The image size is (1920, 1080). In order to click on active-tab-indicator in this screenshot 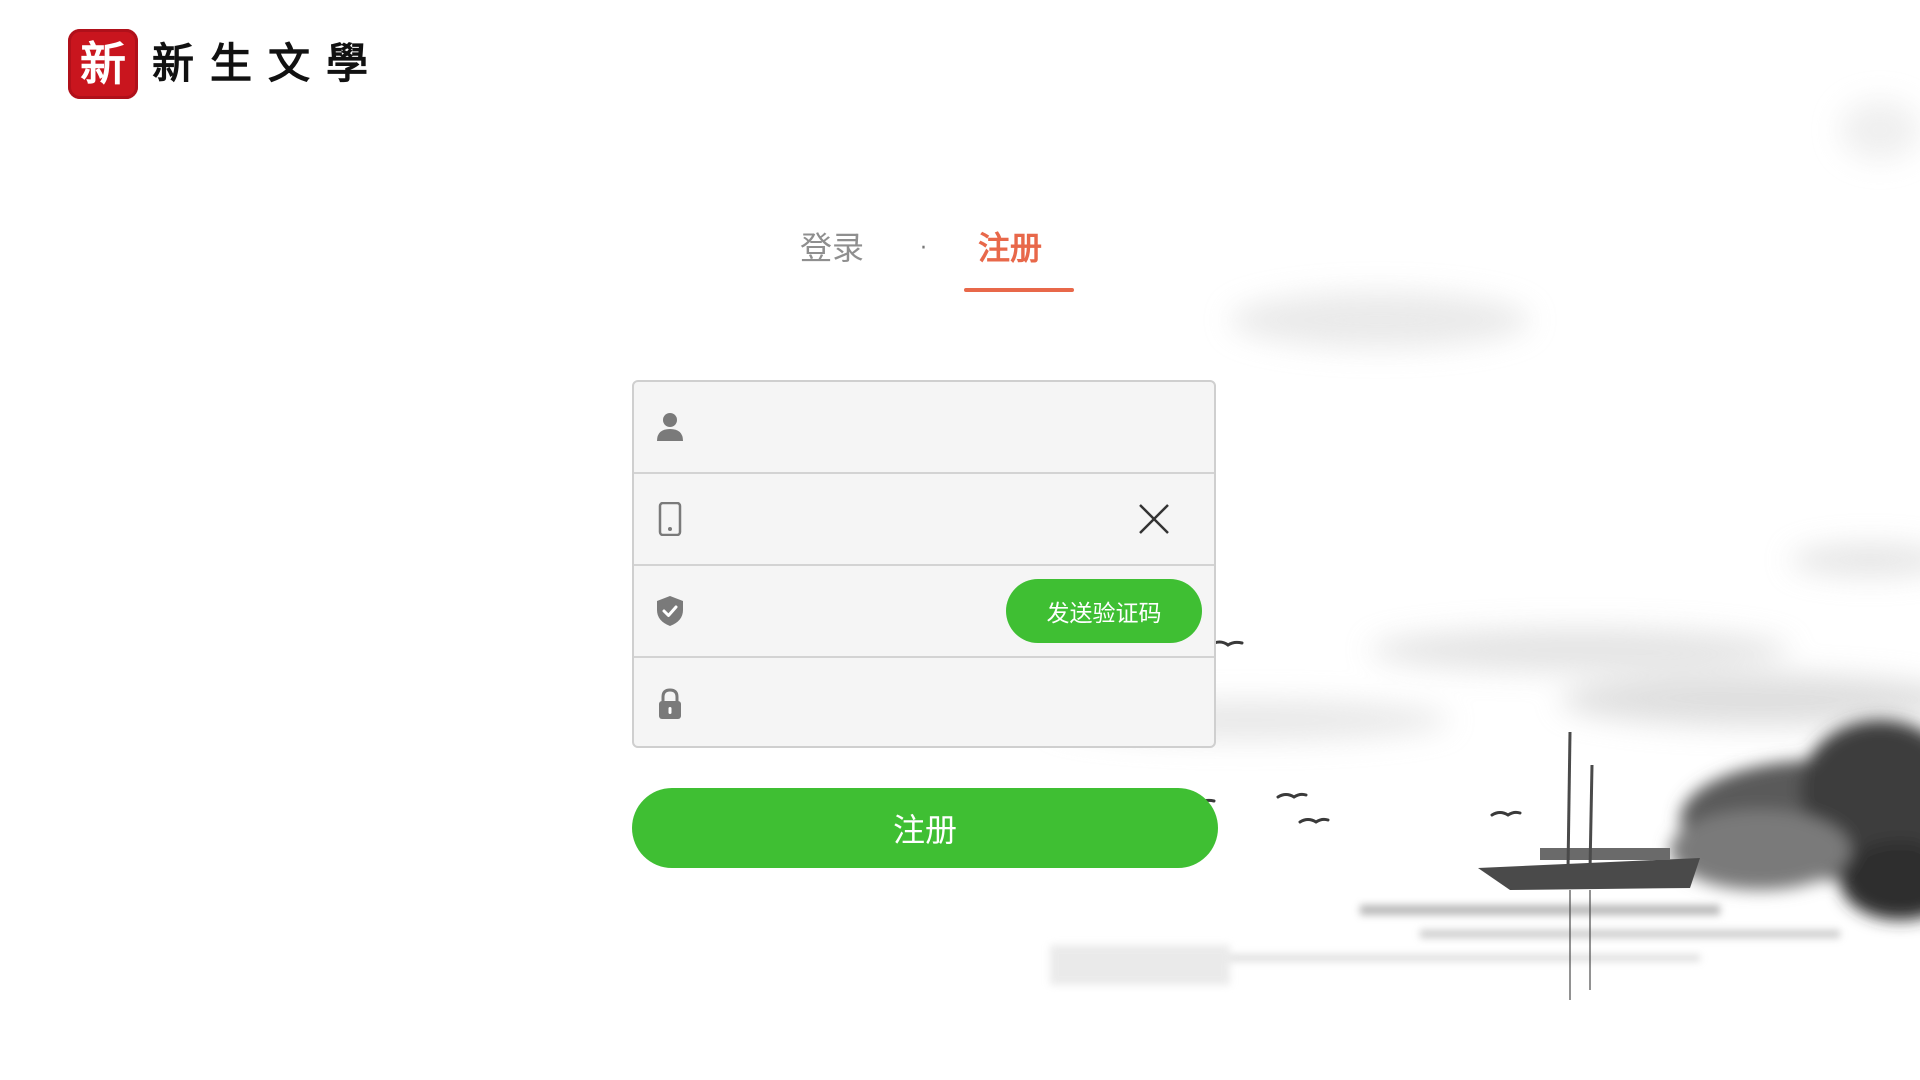, I will do `click(1019, 290)`.